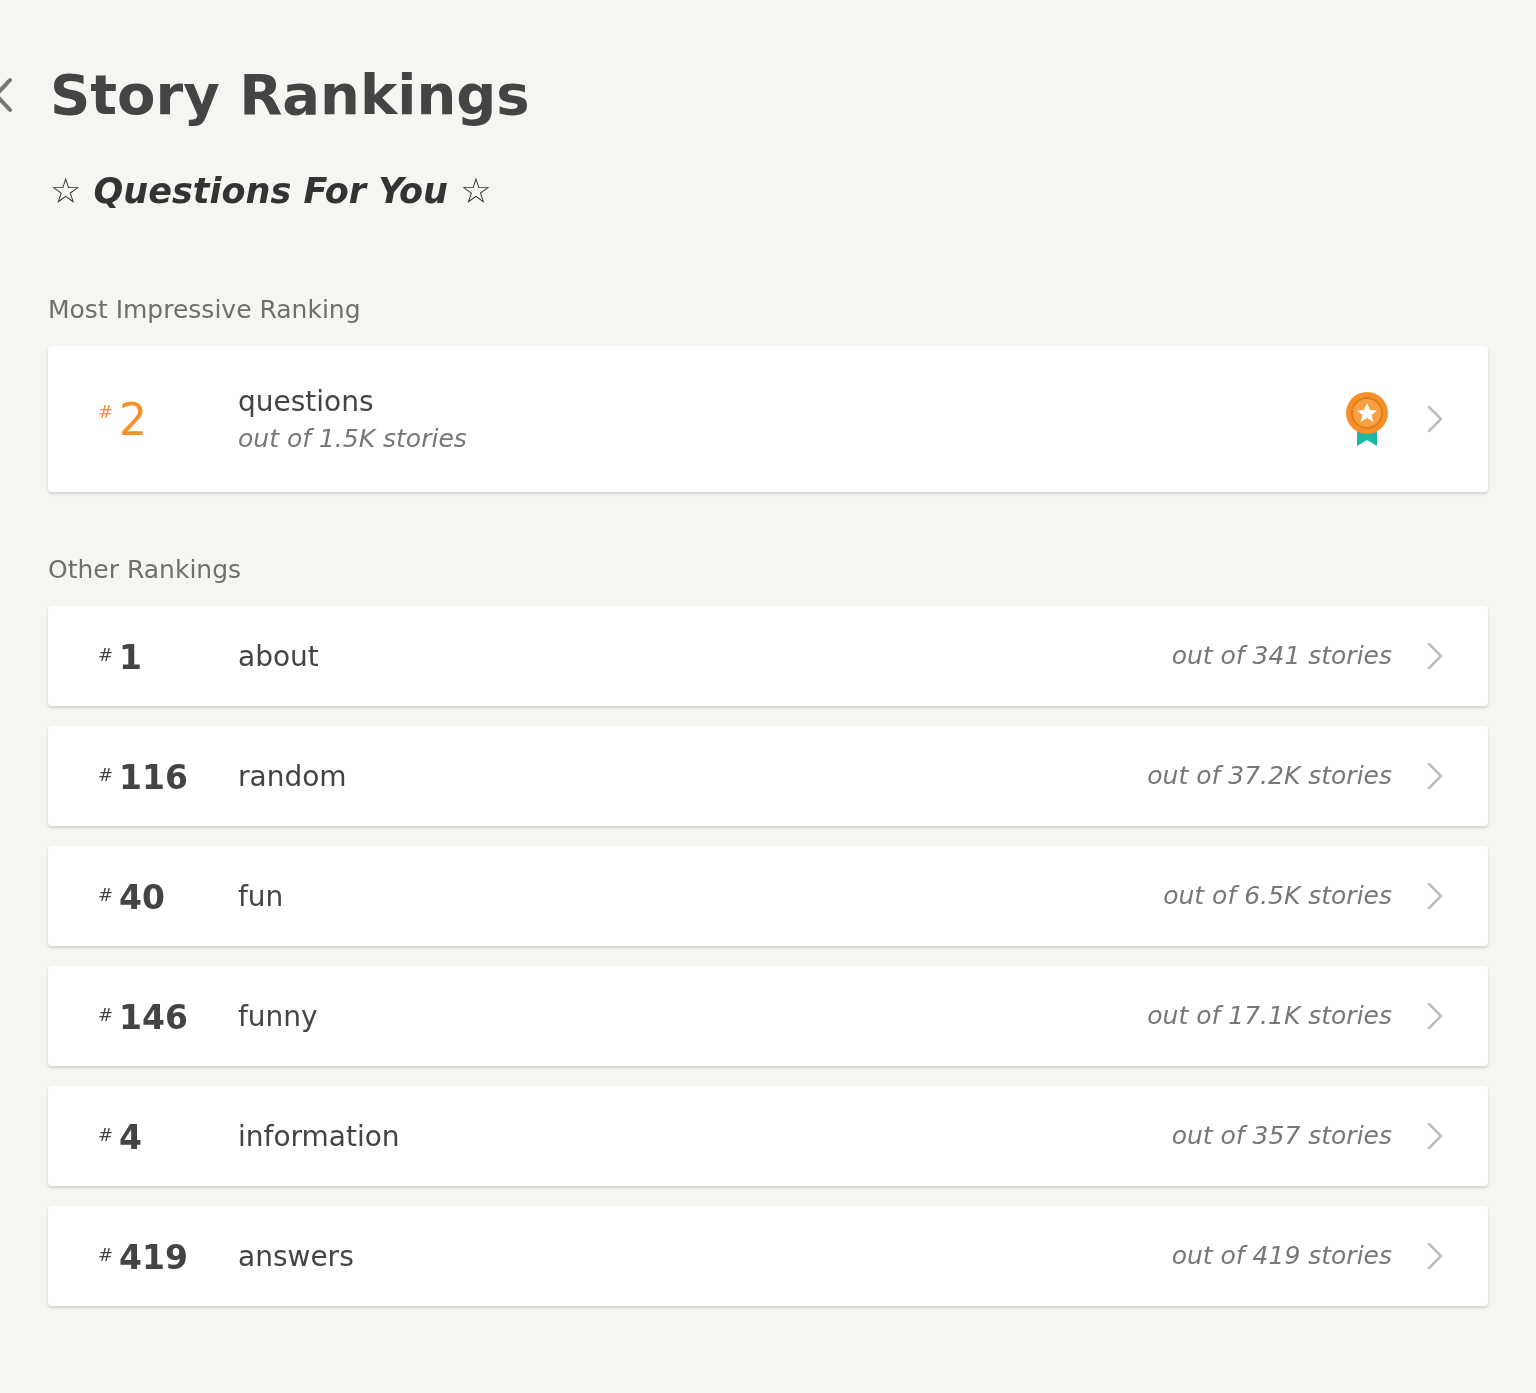  Describe the element at coordinates (306, 401) in the screenshot. I see `category-name: questions` at that location.